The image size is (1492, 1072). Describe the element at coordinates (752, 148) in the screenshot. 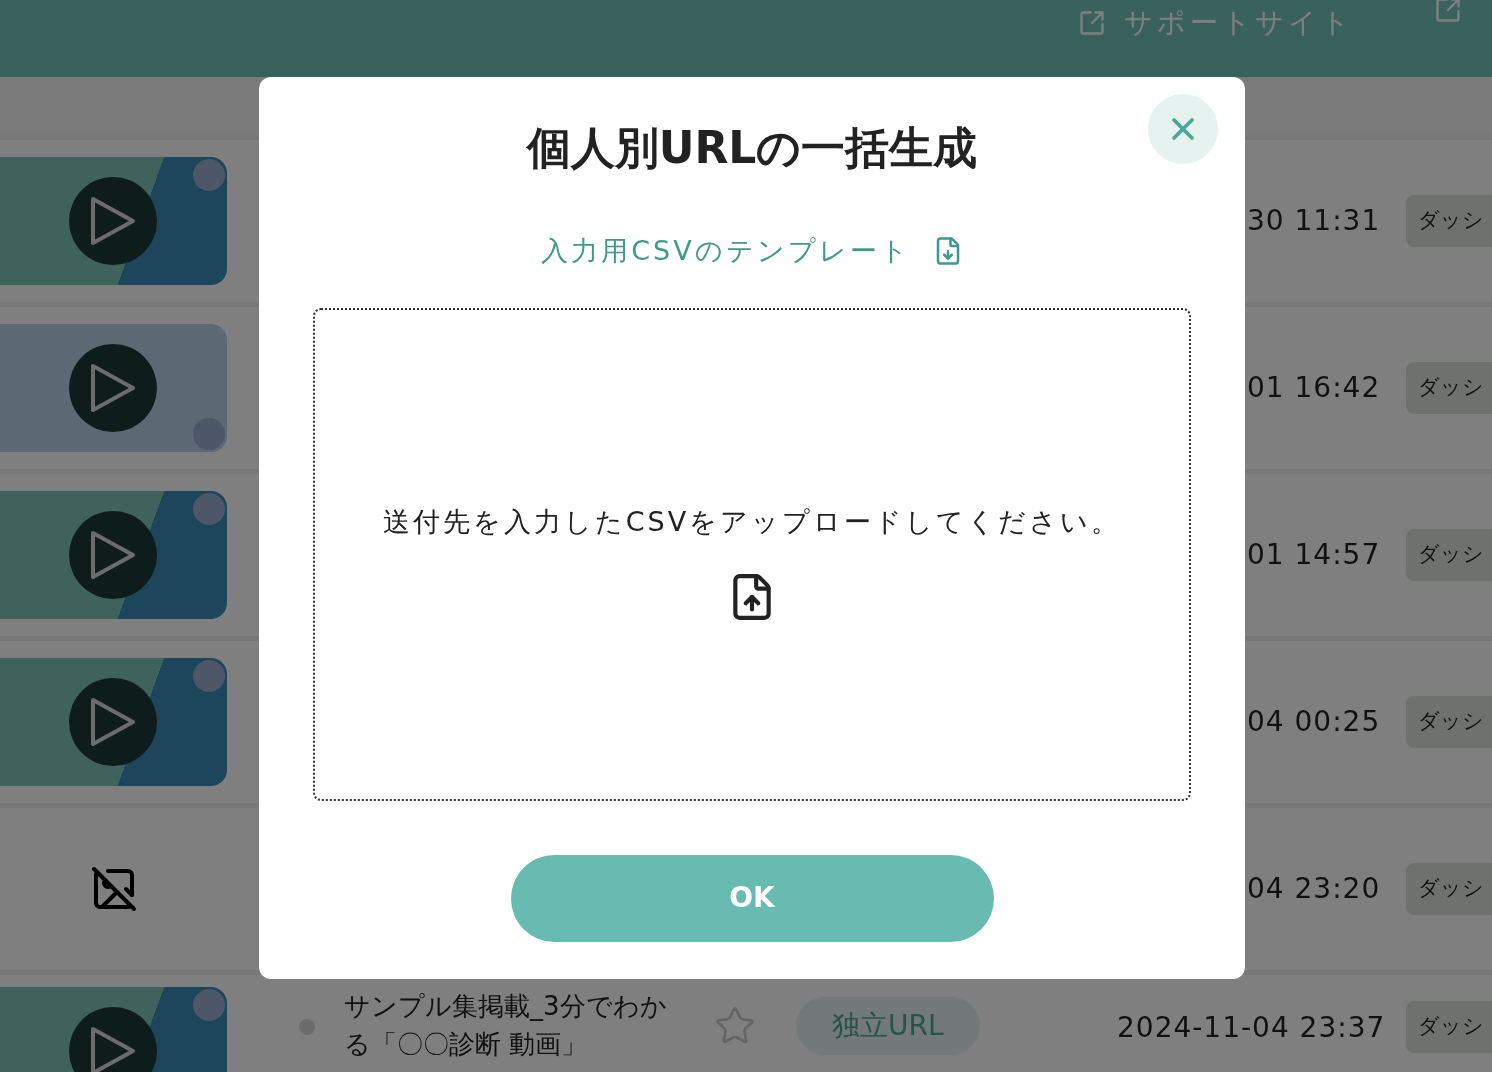

I see `dialog-title: 個人別URLの一括生成` at that location.